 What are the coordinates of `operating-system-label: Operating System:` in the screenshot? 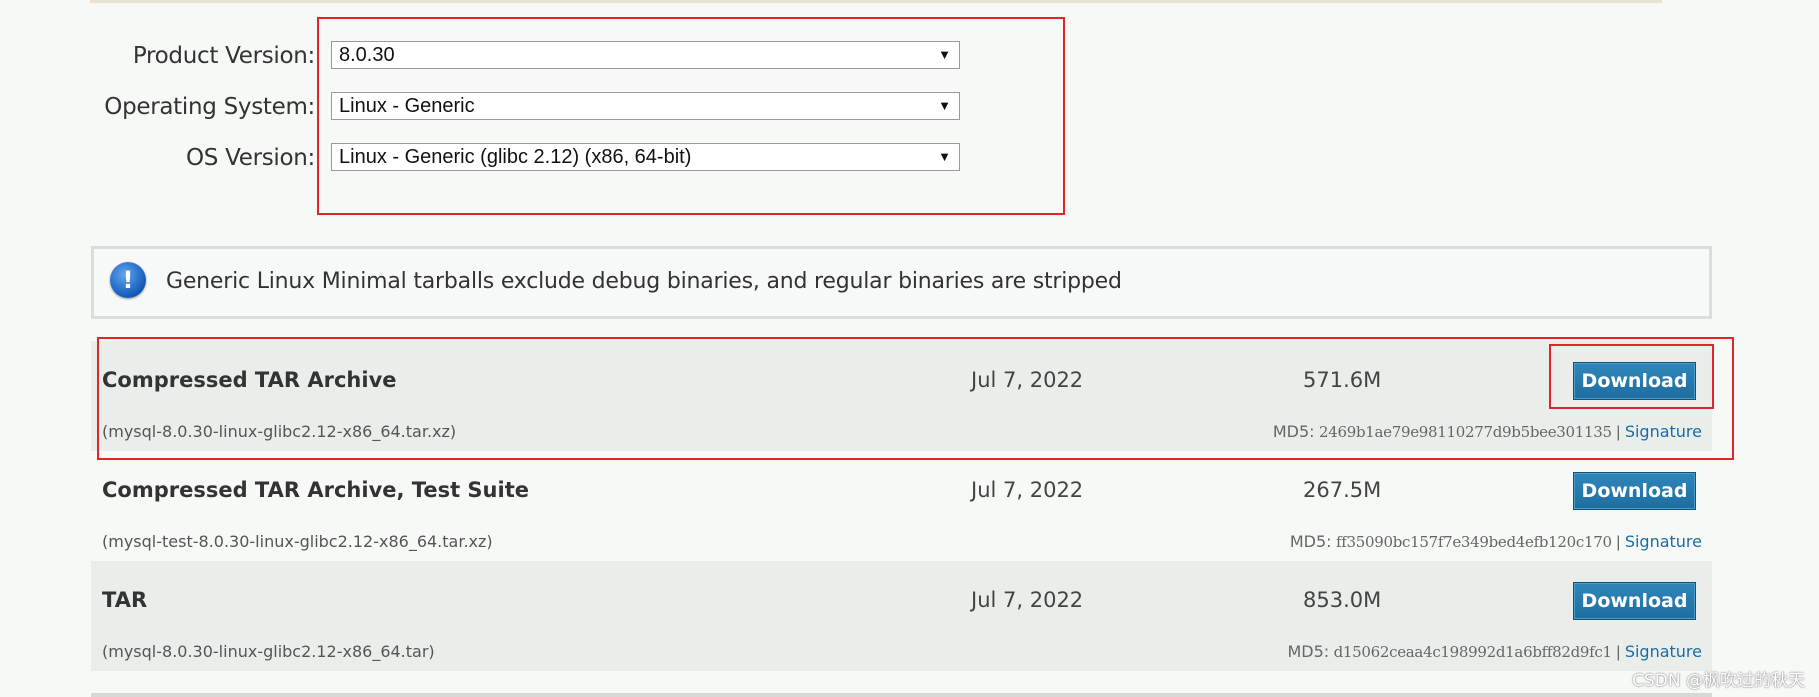 It's located at (209, 107).